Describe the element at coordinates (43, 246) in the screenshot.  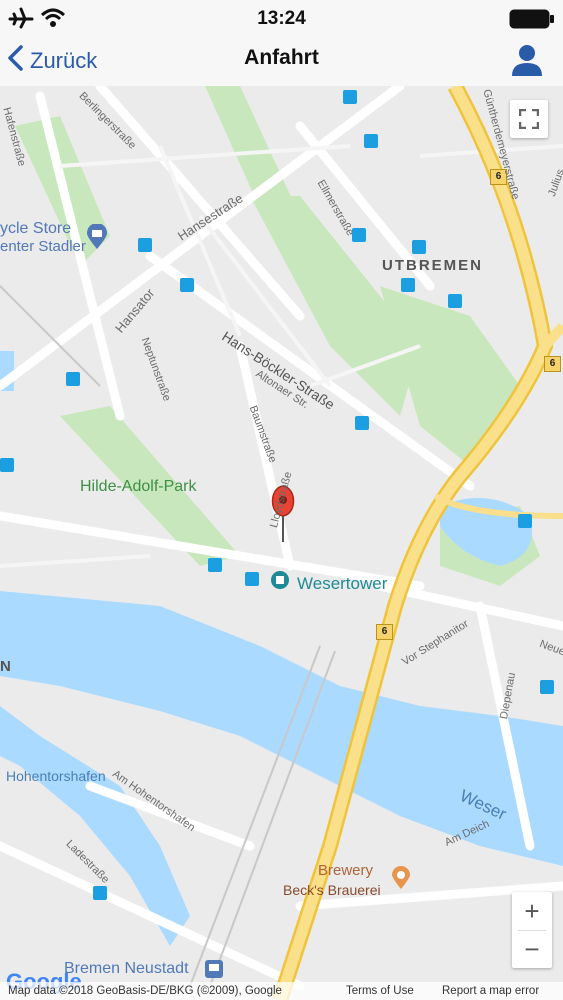
I see `place-label: enter Stadler` at that location.